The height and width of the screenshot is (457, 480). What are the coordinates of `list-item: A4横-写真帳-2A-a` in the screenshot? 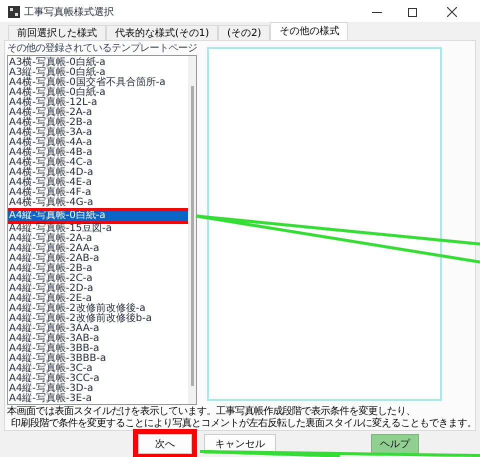 It's located at (98, 113).